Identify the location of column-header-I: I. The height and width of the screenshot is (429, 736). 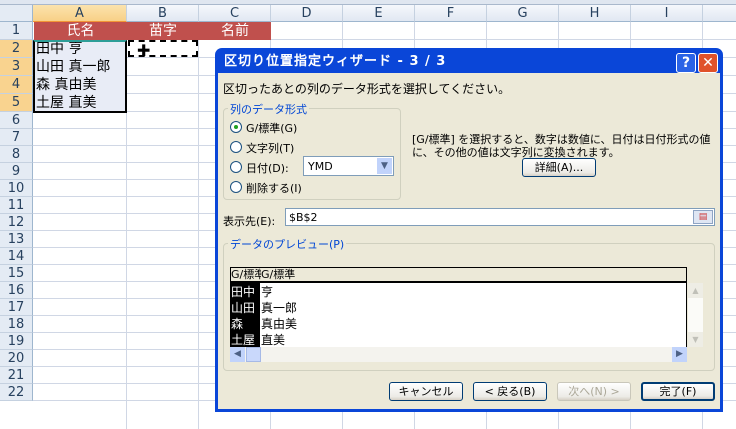
(667, 13).